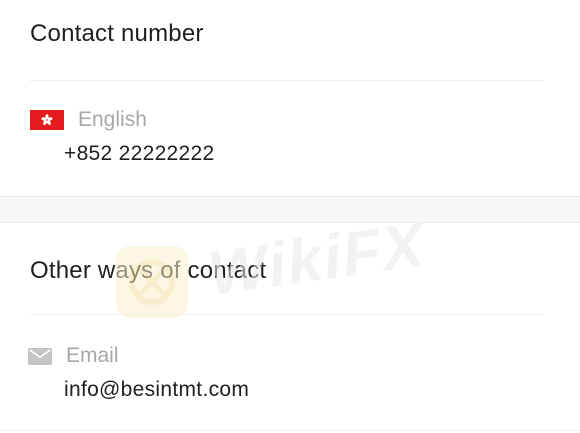 The image size is (580, 433). What do you see at coordinates (40, 356) in the screenshot?
I see `envelope-icon` at bounding box center [40, 356].